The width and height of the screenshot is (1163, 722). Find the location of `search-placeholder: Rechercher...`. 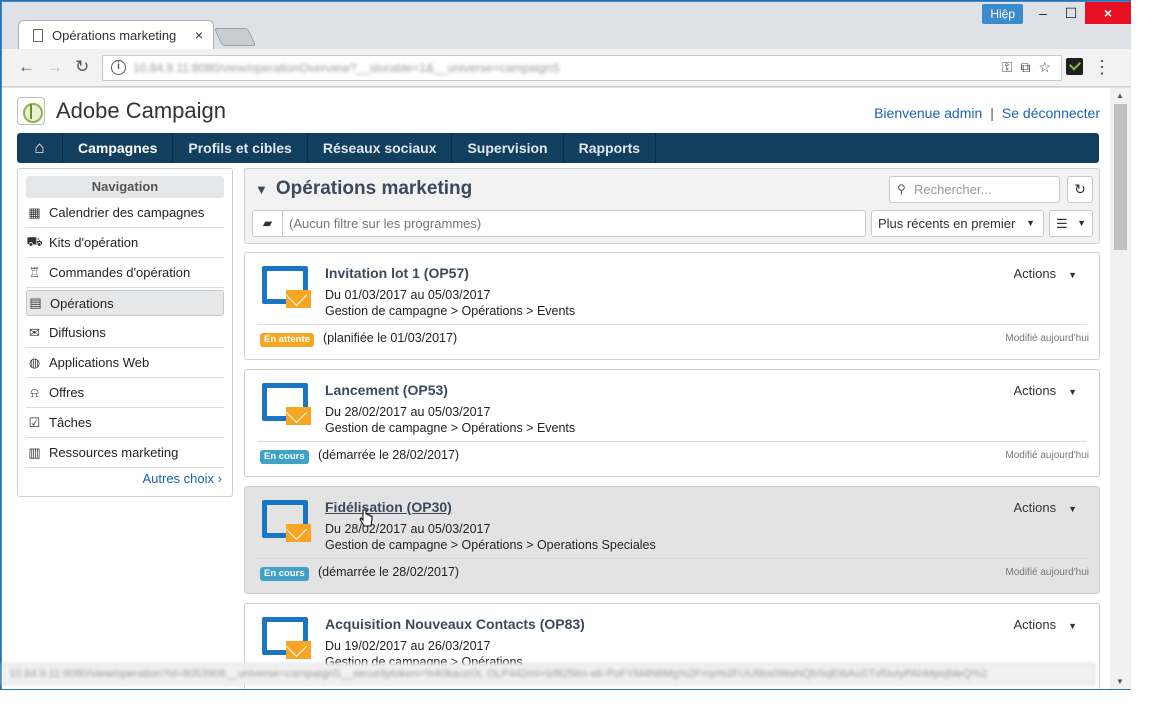

search-placeholder: Rechercher... is located at coordinates (953, 189).